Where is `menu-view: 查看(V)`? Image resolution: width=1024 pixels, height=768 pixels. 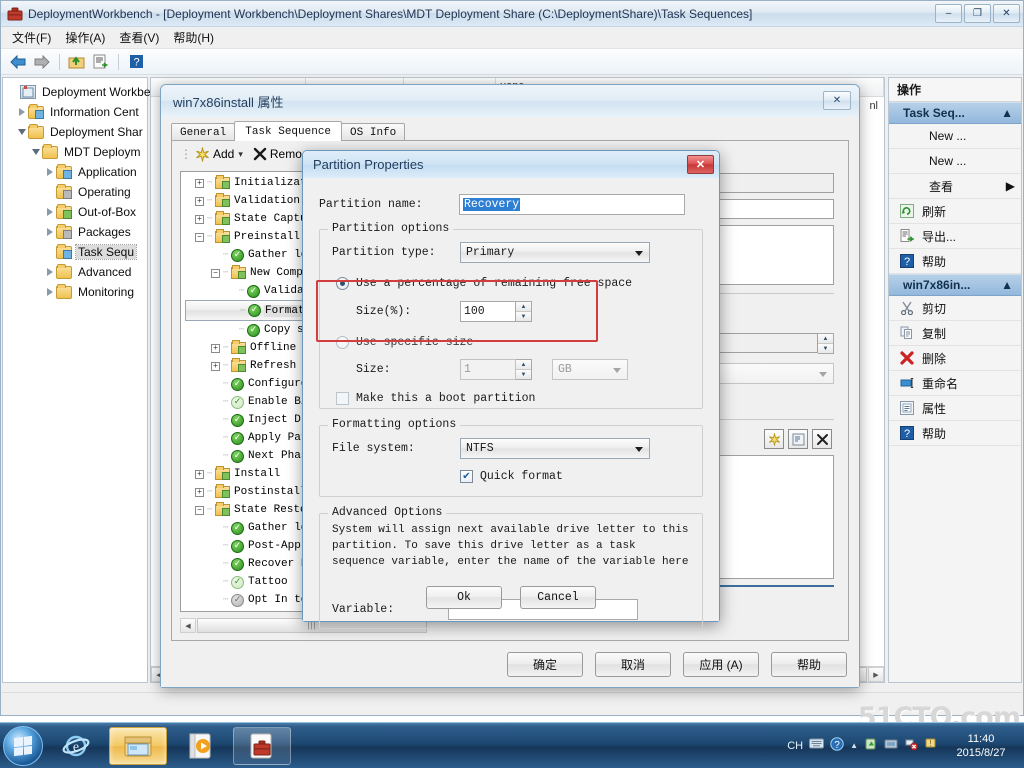 menu-view: 查看(V) is located at coordinates (139, 37).